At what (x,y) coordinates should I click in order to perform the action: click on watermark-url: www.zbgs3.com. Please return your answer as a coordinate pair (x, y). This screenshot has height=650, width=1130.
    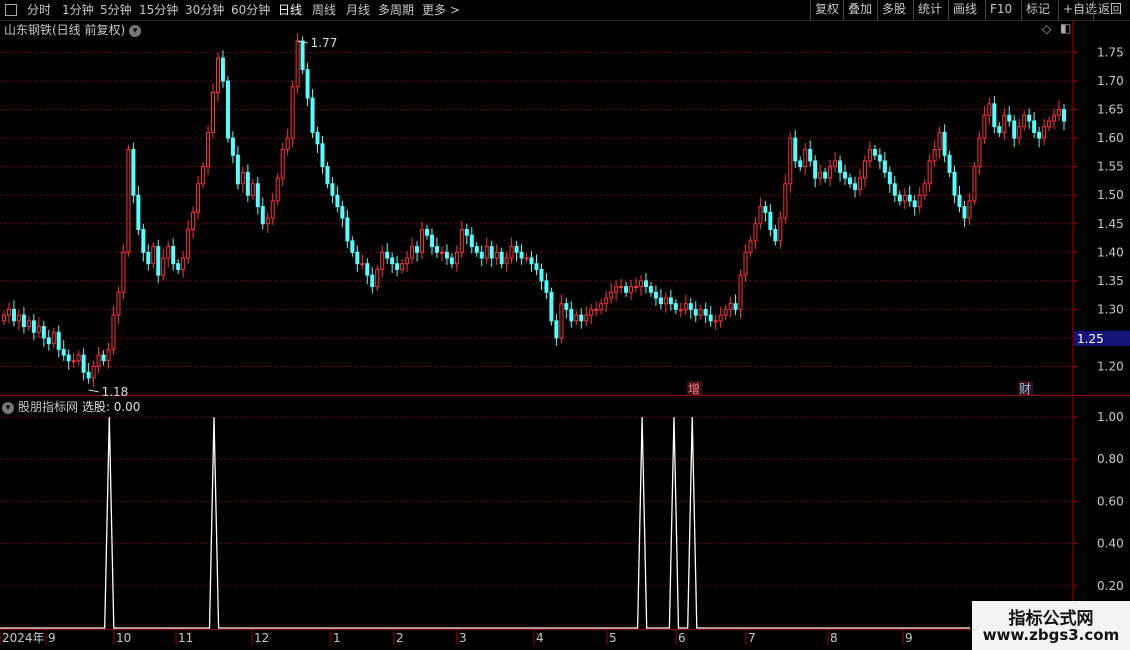
    Looking at the image, I should click on (1051, 635).